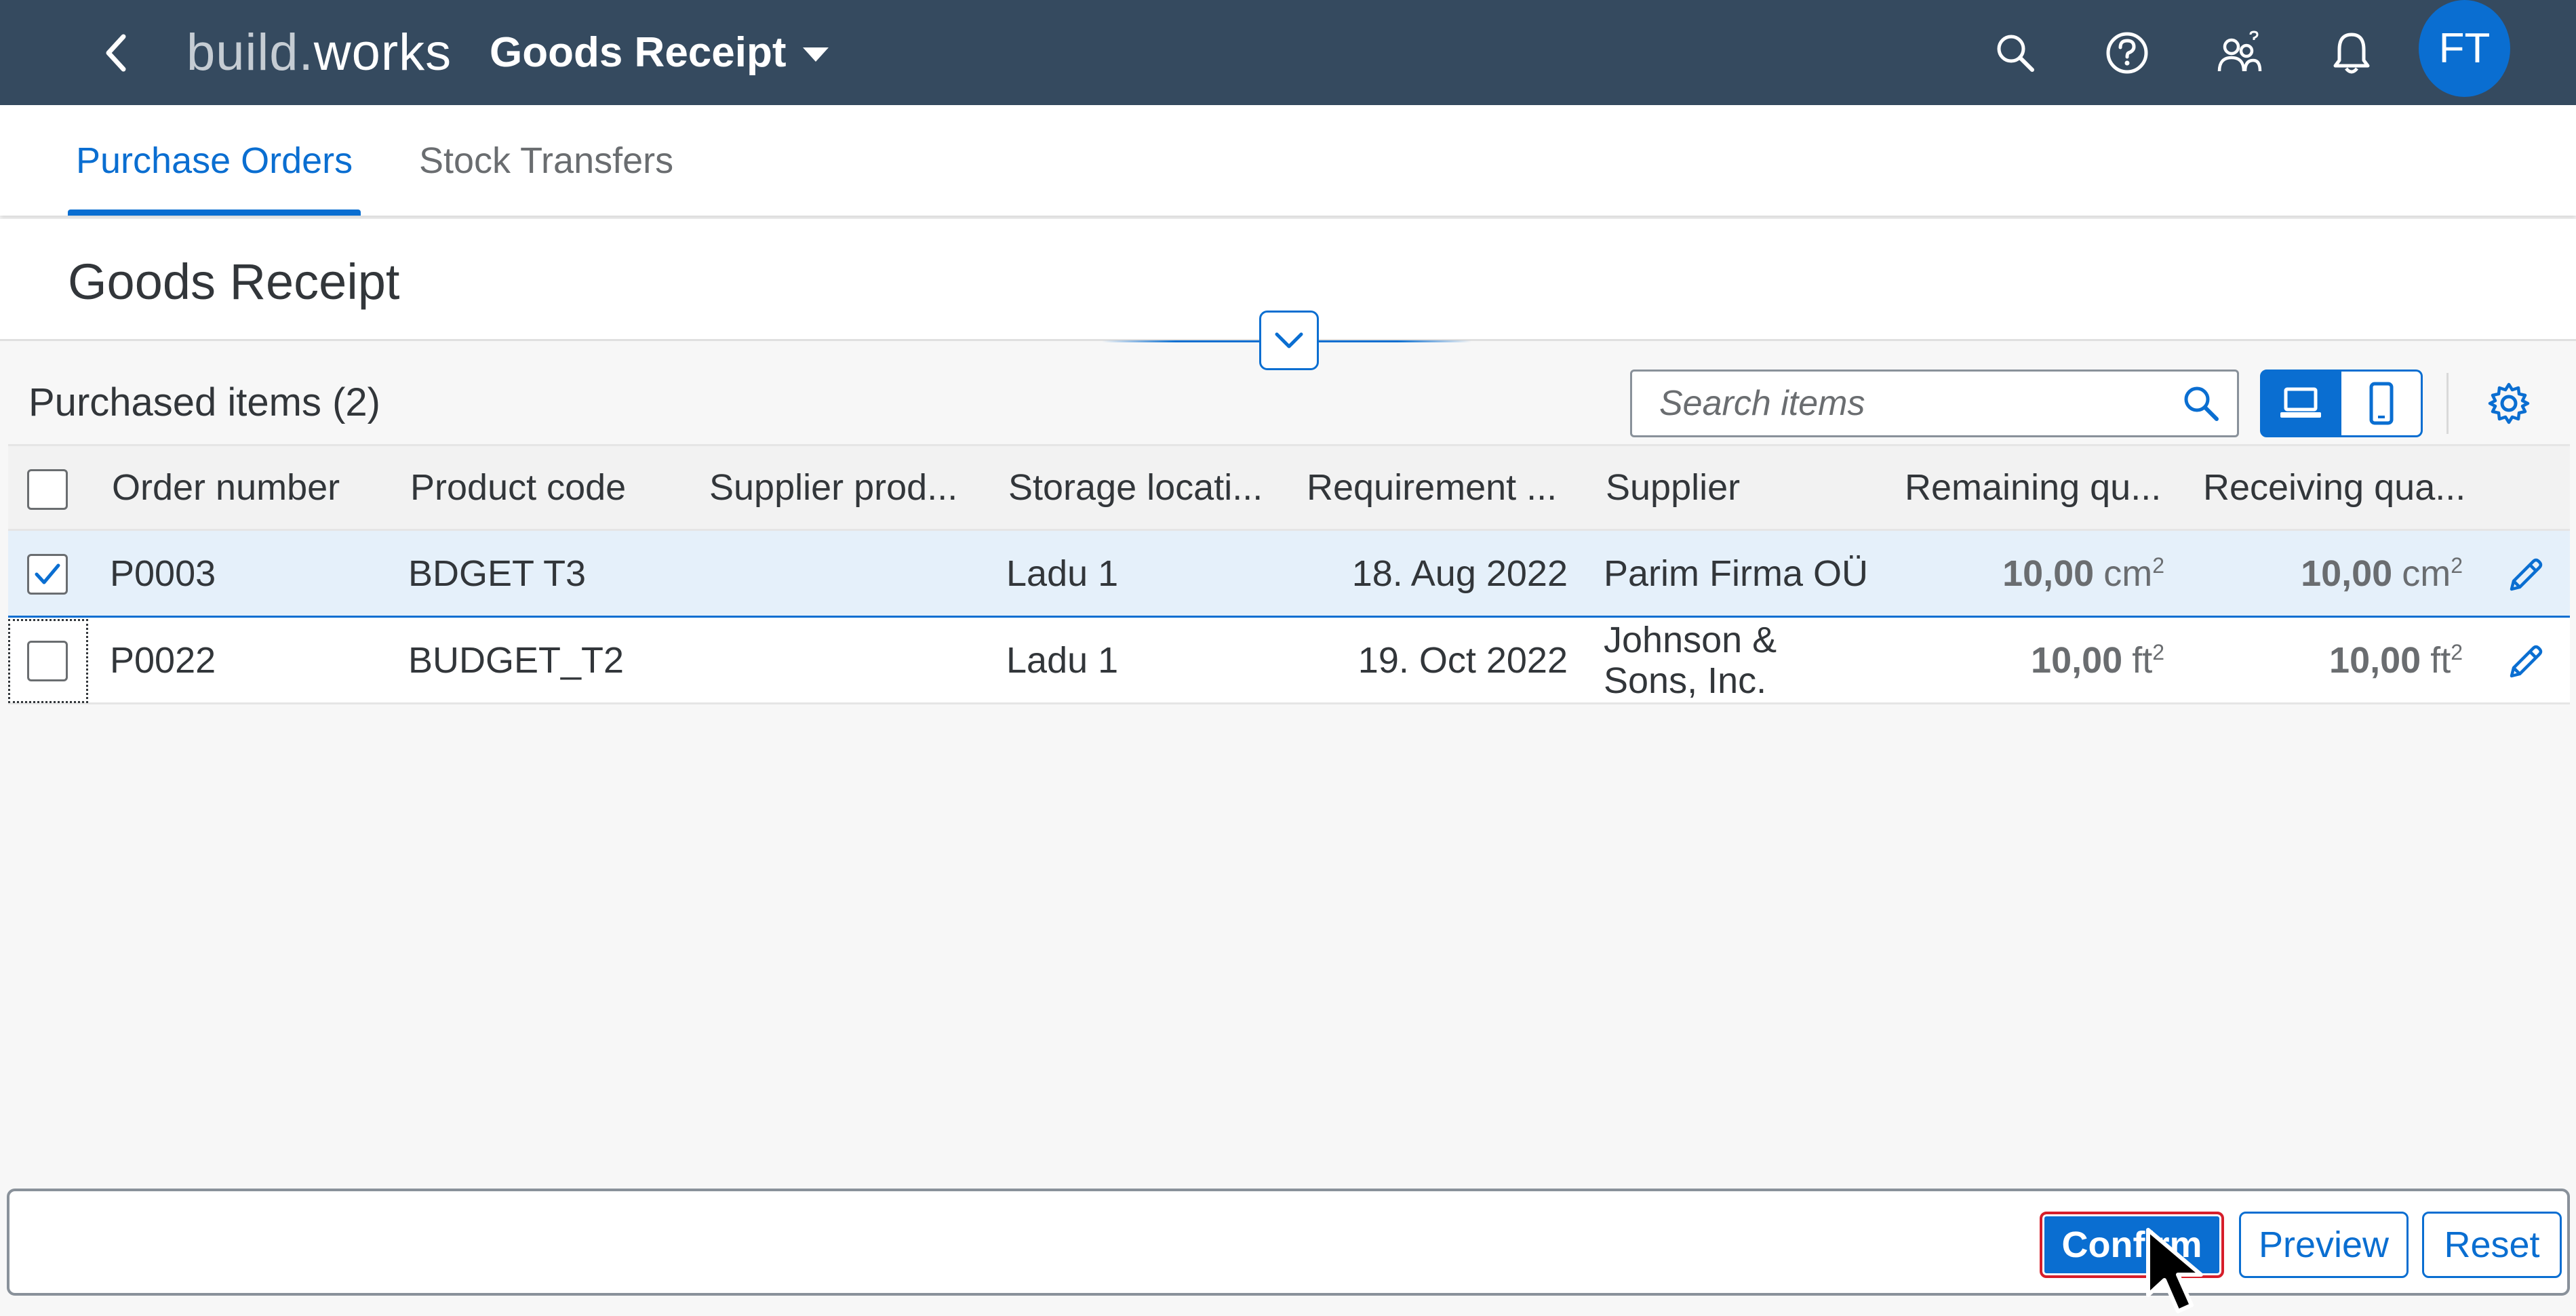 The height and width of the screenshot is (1316, 2576). Describe the element at coordinates (2328, 660) in the screenshot. I see `cell-receiving-quantity: 10,00 ft2` at that location.